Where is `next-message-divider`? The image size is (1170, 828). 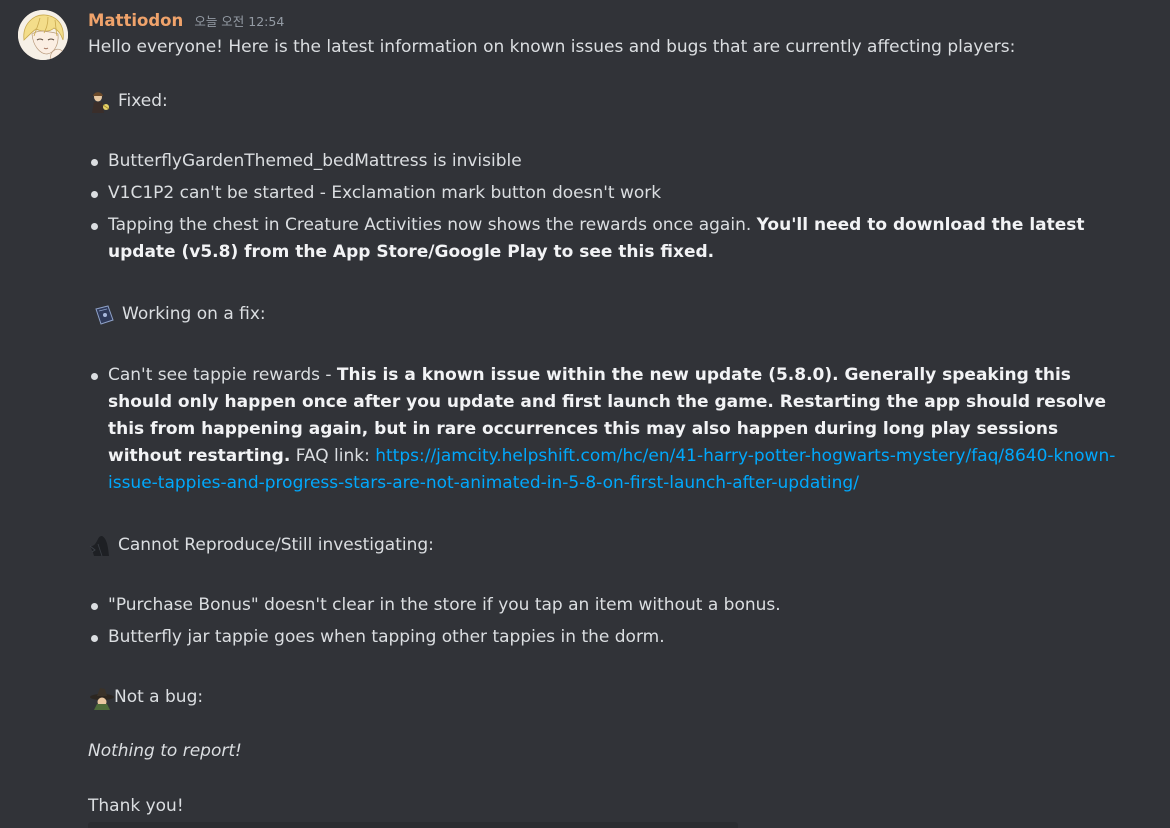 next-message-divider is located at coordinates (413, 825).